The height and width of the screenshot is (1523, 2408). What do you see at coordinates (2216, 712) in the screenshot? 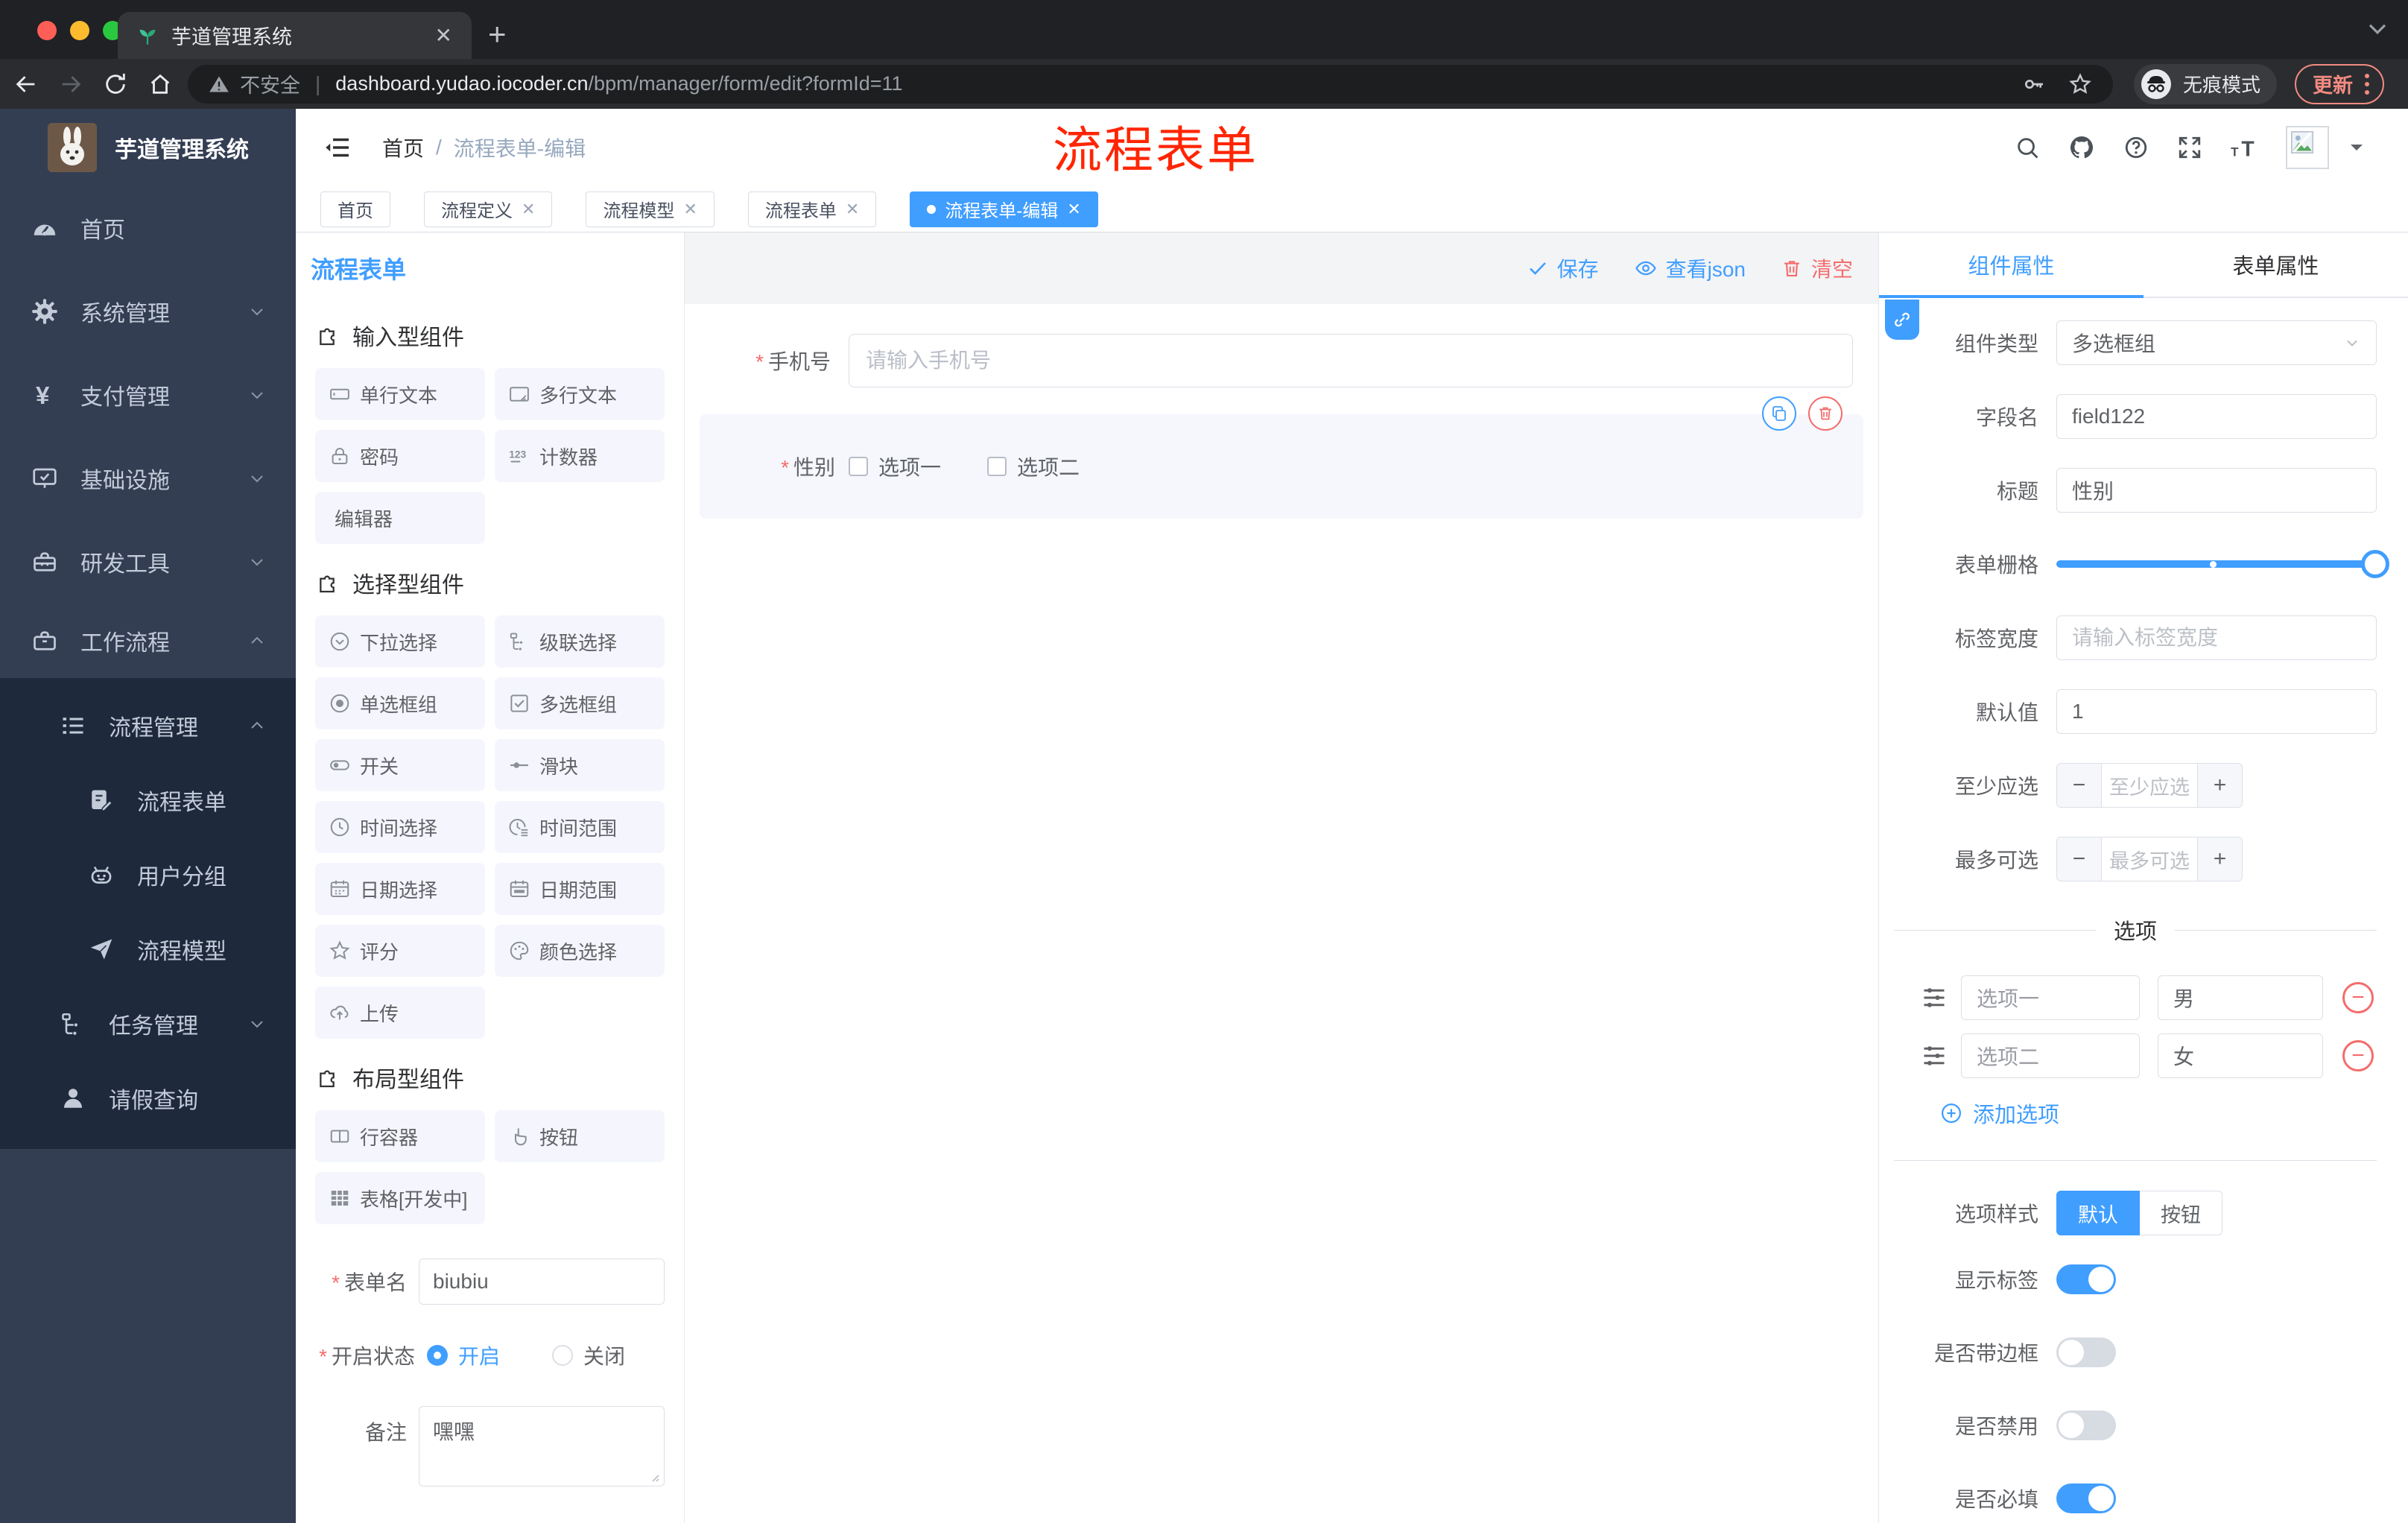
I see `default-value-input` at bounding box center [2216, 712].